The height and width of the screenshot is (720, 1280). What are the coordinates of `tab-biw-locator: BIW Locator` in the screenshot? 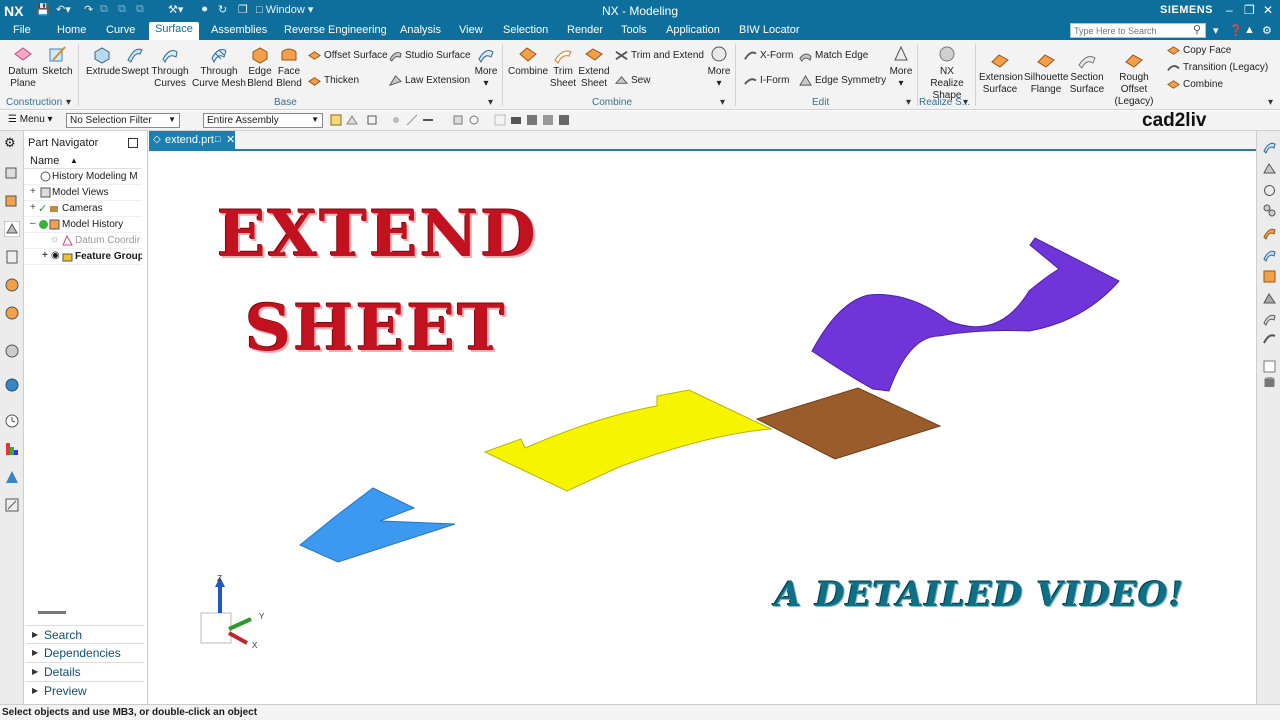 It's located at (769, 30).